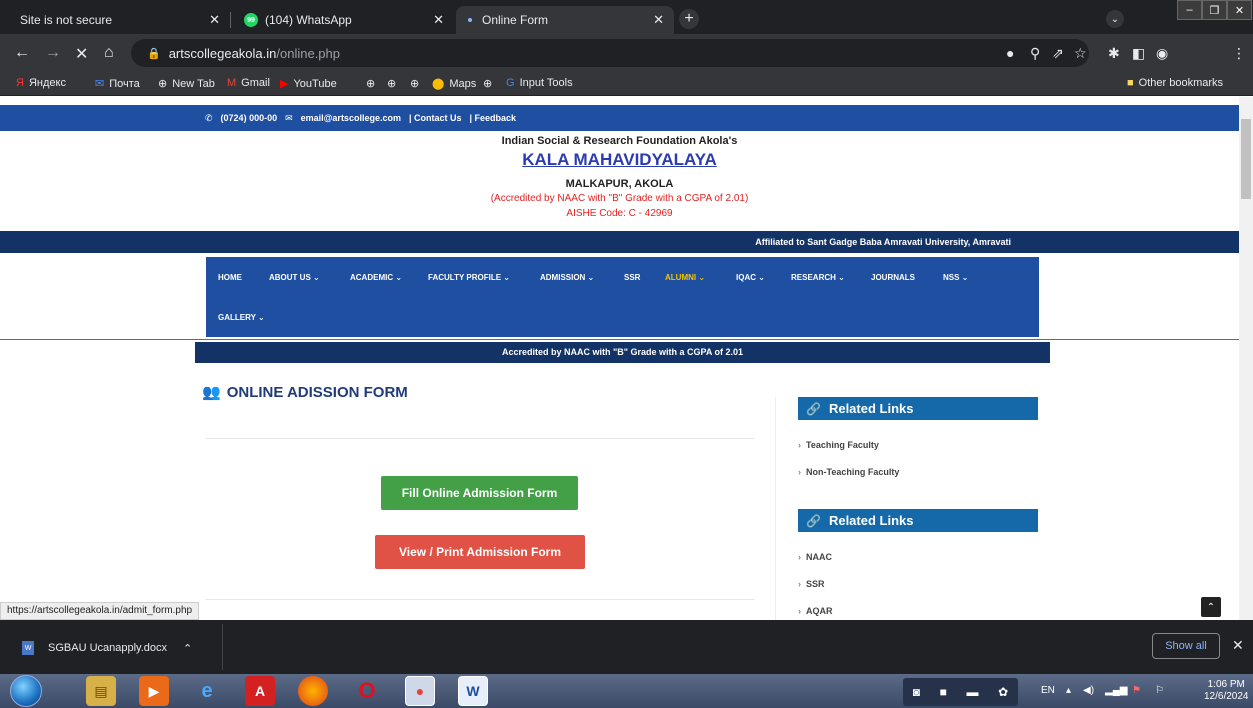 The height and width of the screenshot is (708, 1253). Describe the element at coordinates (750, 277) in the screenshot. I see `nav-iqac: IQAC ⌄` at that location.